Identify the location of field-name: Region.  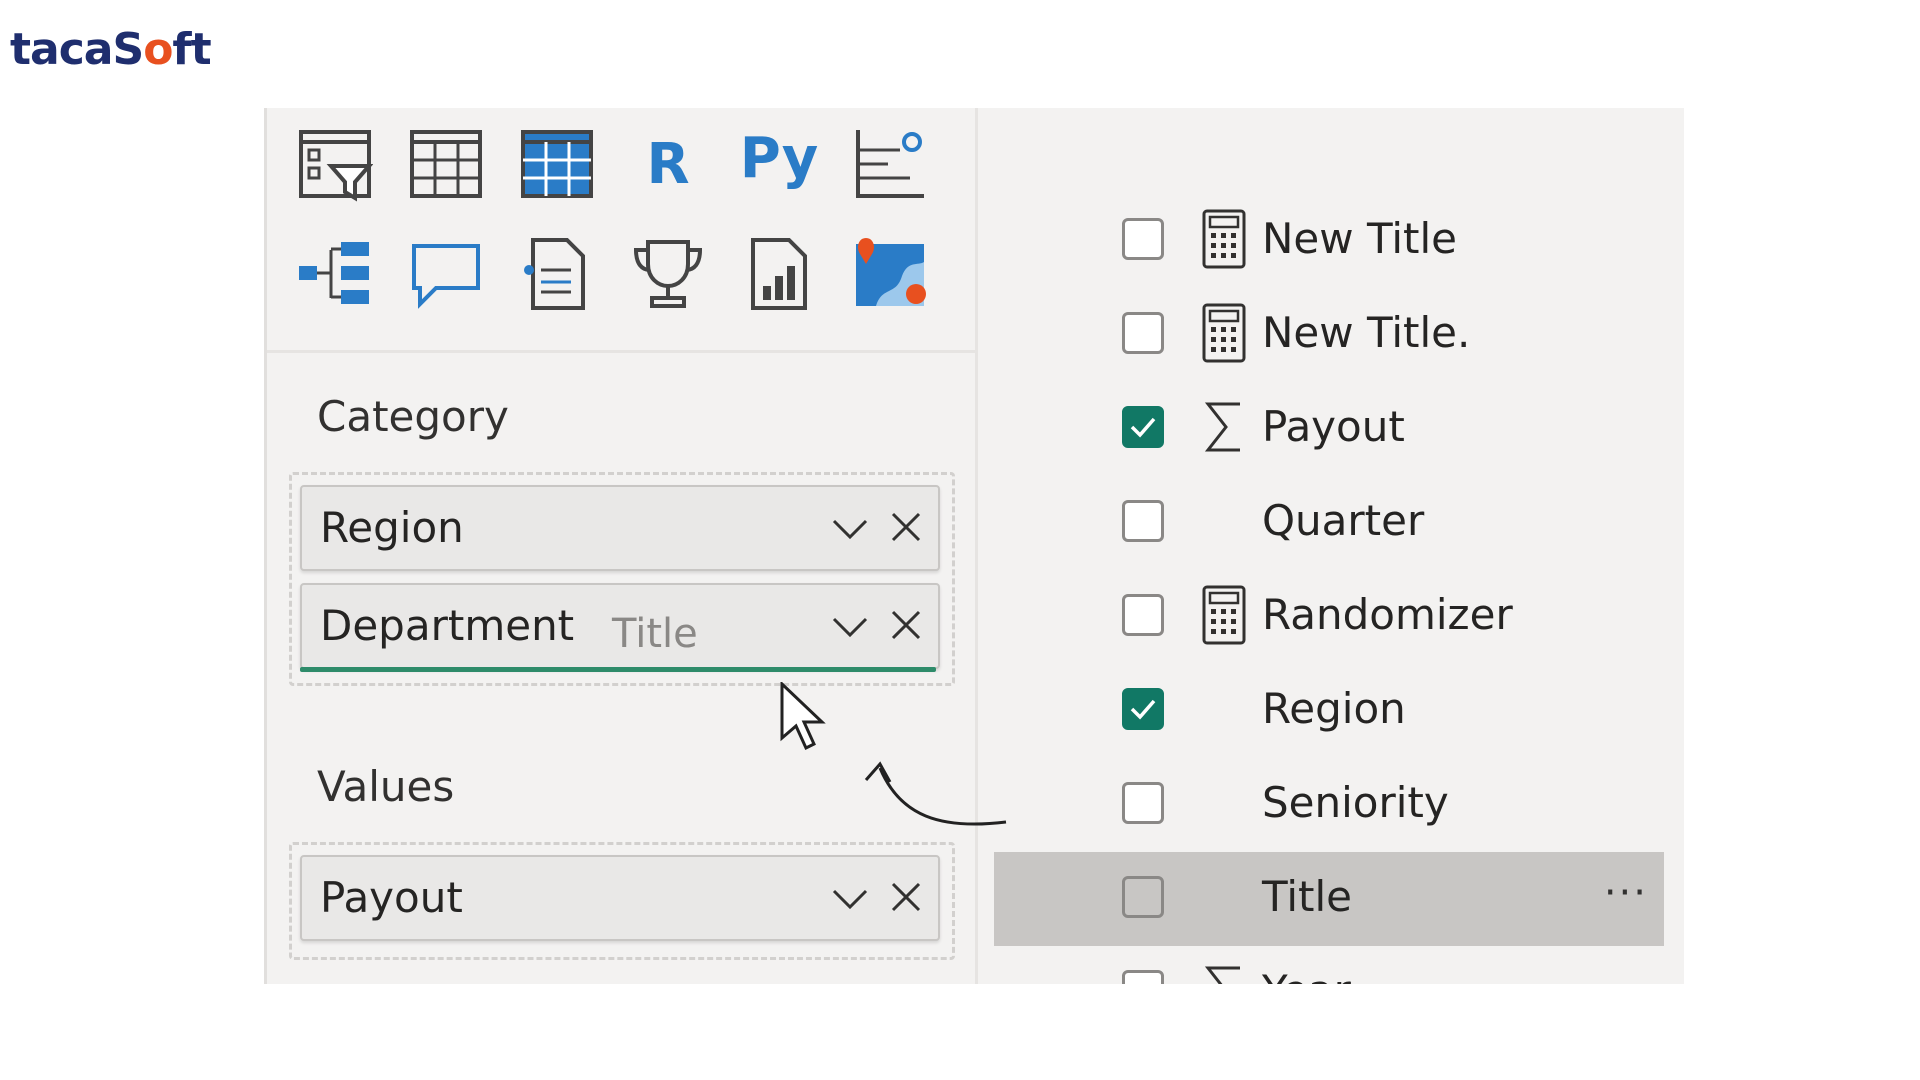
(1334, 708).